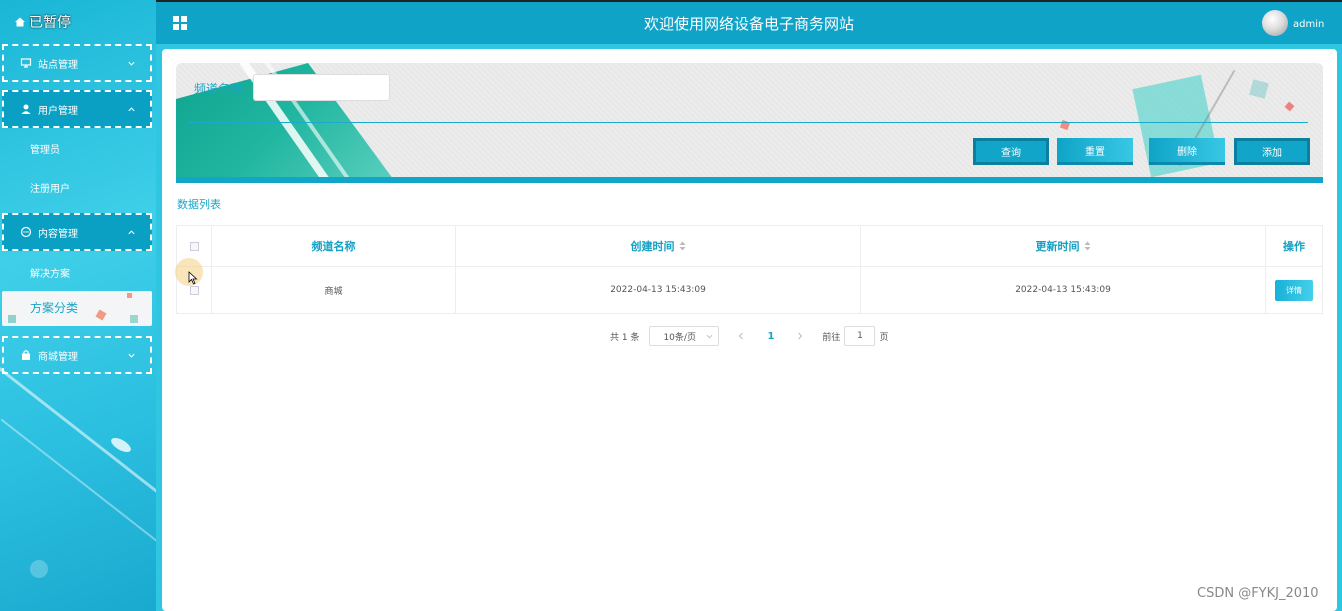 This screenshot has width=1342, height=611. What do you see at coordinates (199, 204) in the screenshot?
I see `list-title: 数据列表` at bounding box center [199, 204].